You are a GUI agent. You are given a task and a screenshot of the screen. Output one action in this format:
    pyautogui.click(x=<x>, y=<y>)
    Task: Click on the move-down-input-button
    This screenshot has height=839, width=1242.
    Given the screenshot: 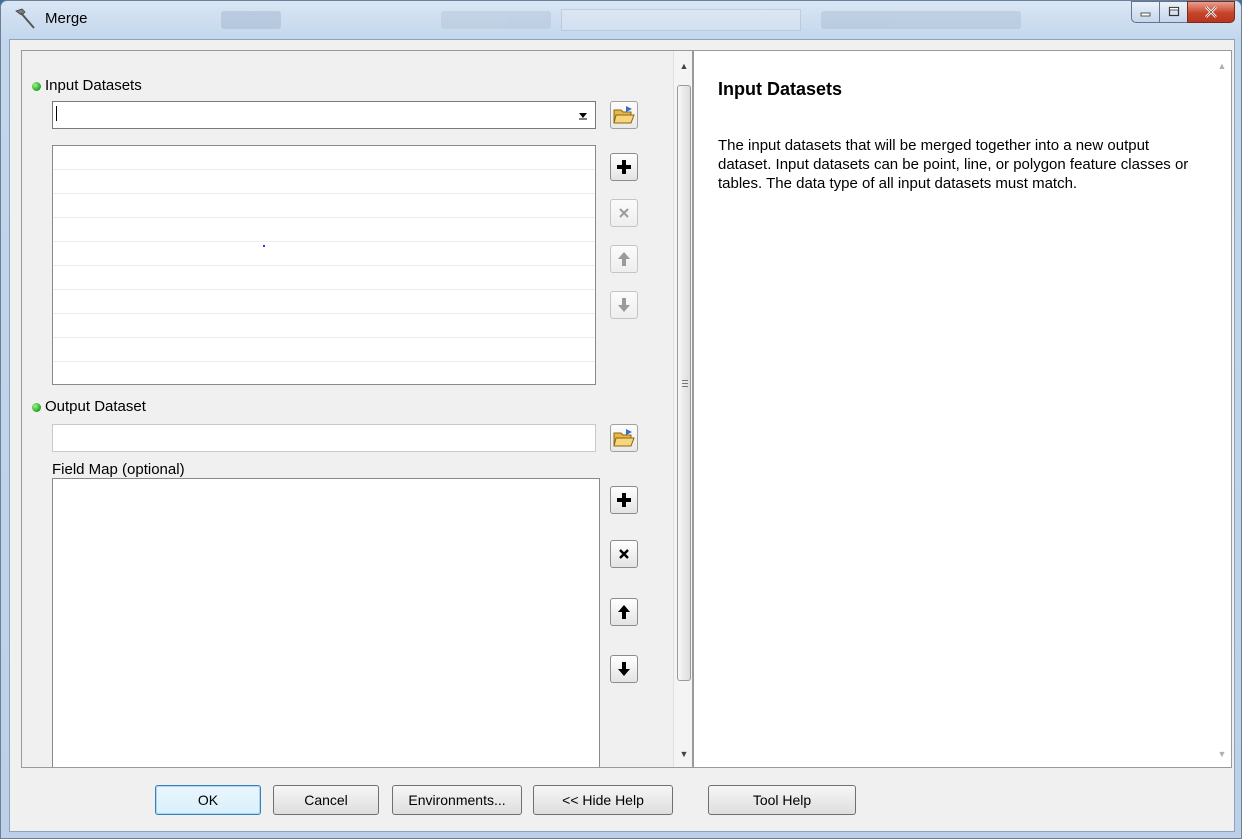 What is the action you would take?
    pyautogui.click(x=624, y=305)
    